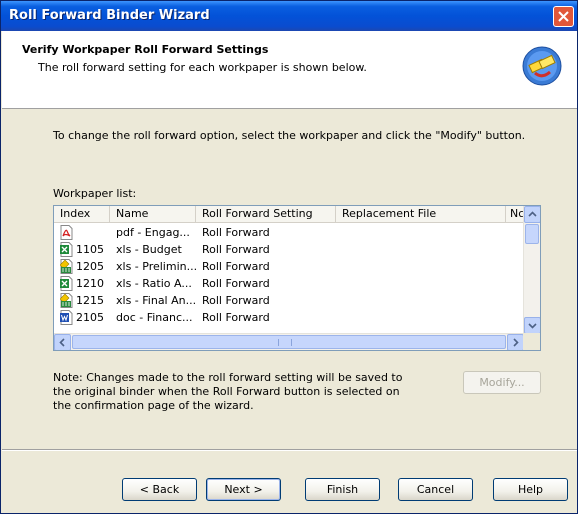 This screenshot has width=578, height=514. I want to click on footer-divider, so click(289, 450).